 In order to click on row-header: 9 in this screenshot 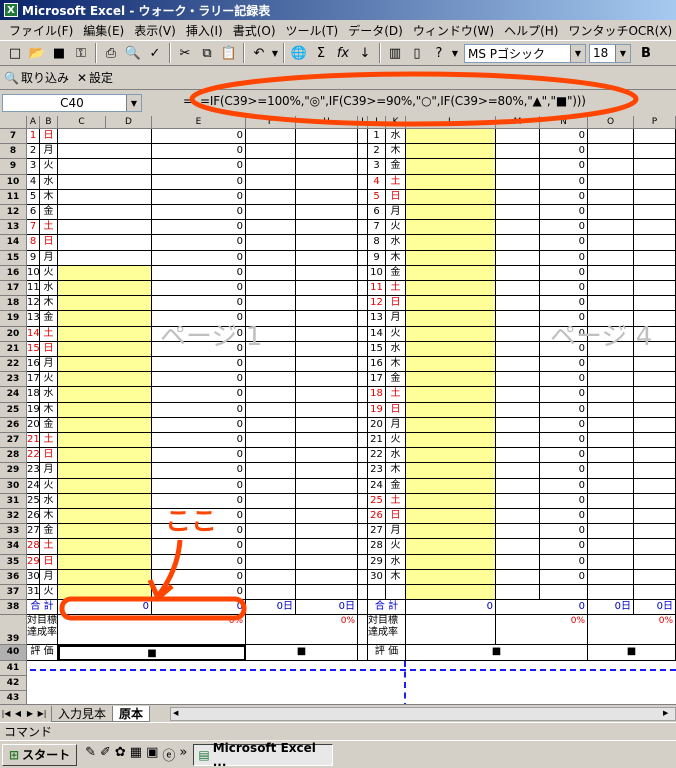, I will do `click(13, 167)`.